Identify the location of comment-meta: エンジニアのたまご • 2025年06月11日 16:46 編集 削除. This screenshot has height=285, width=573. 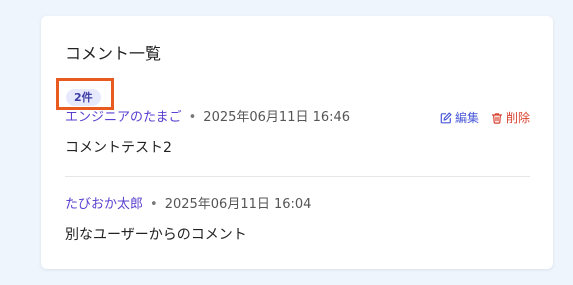
(297, 118).